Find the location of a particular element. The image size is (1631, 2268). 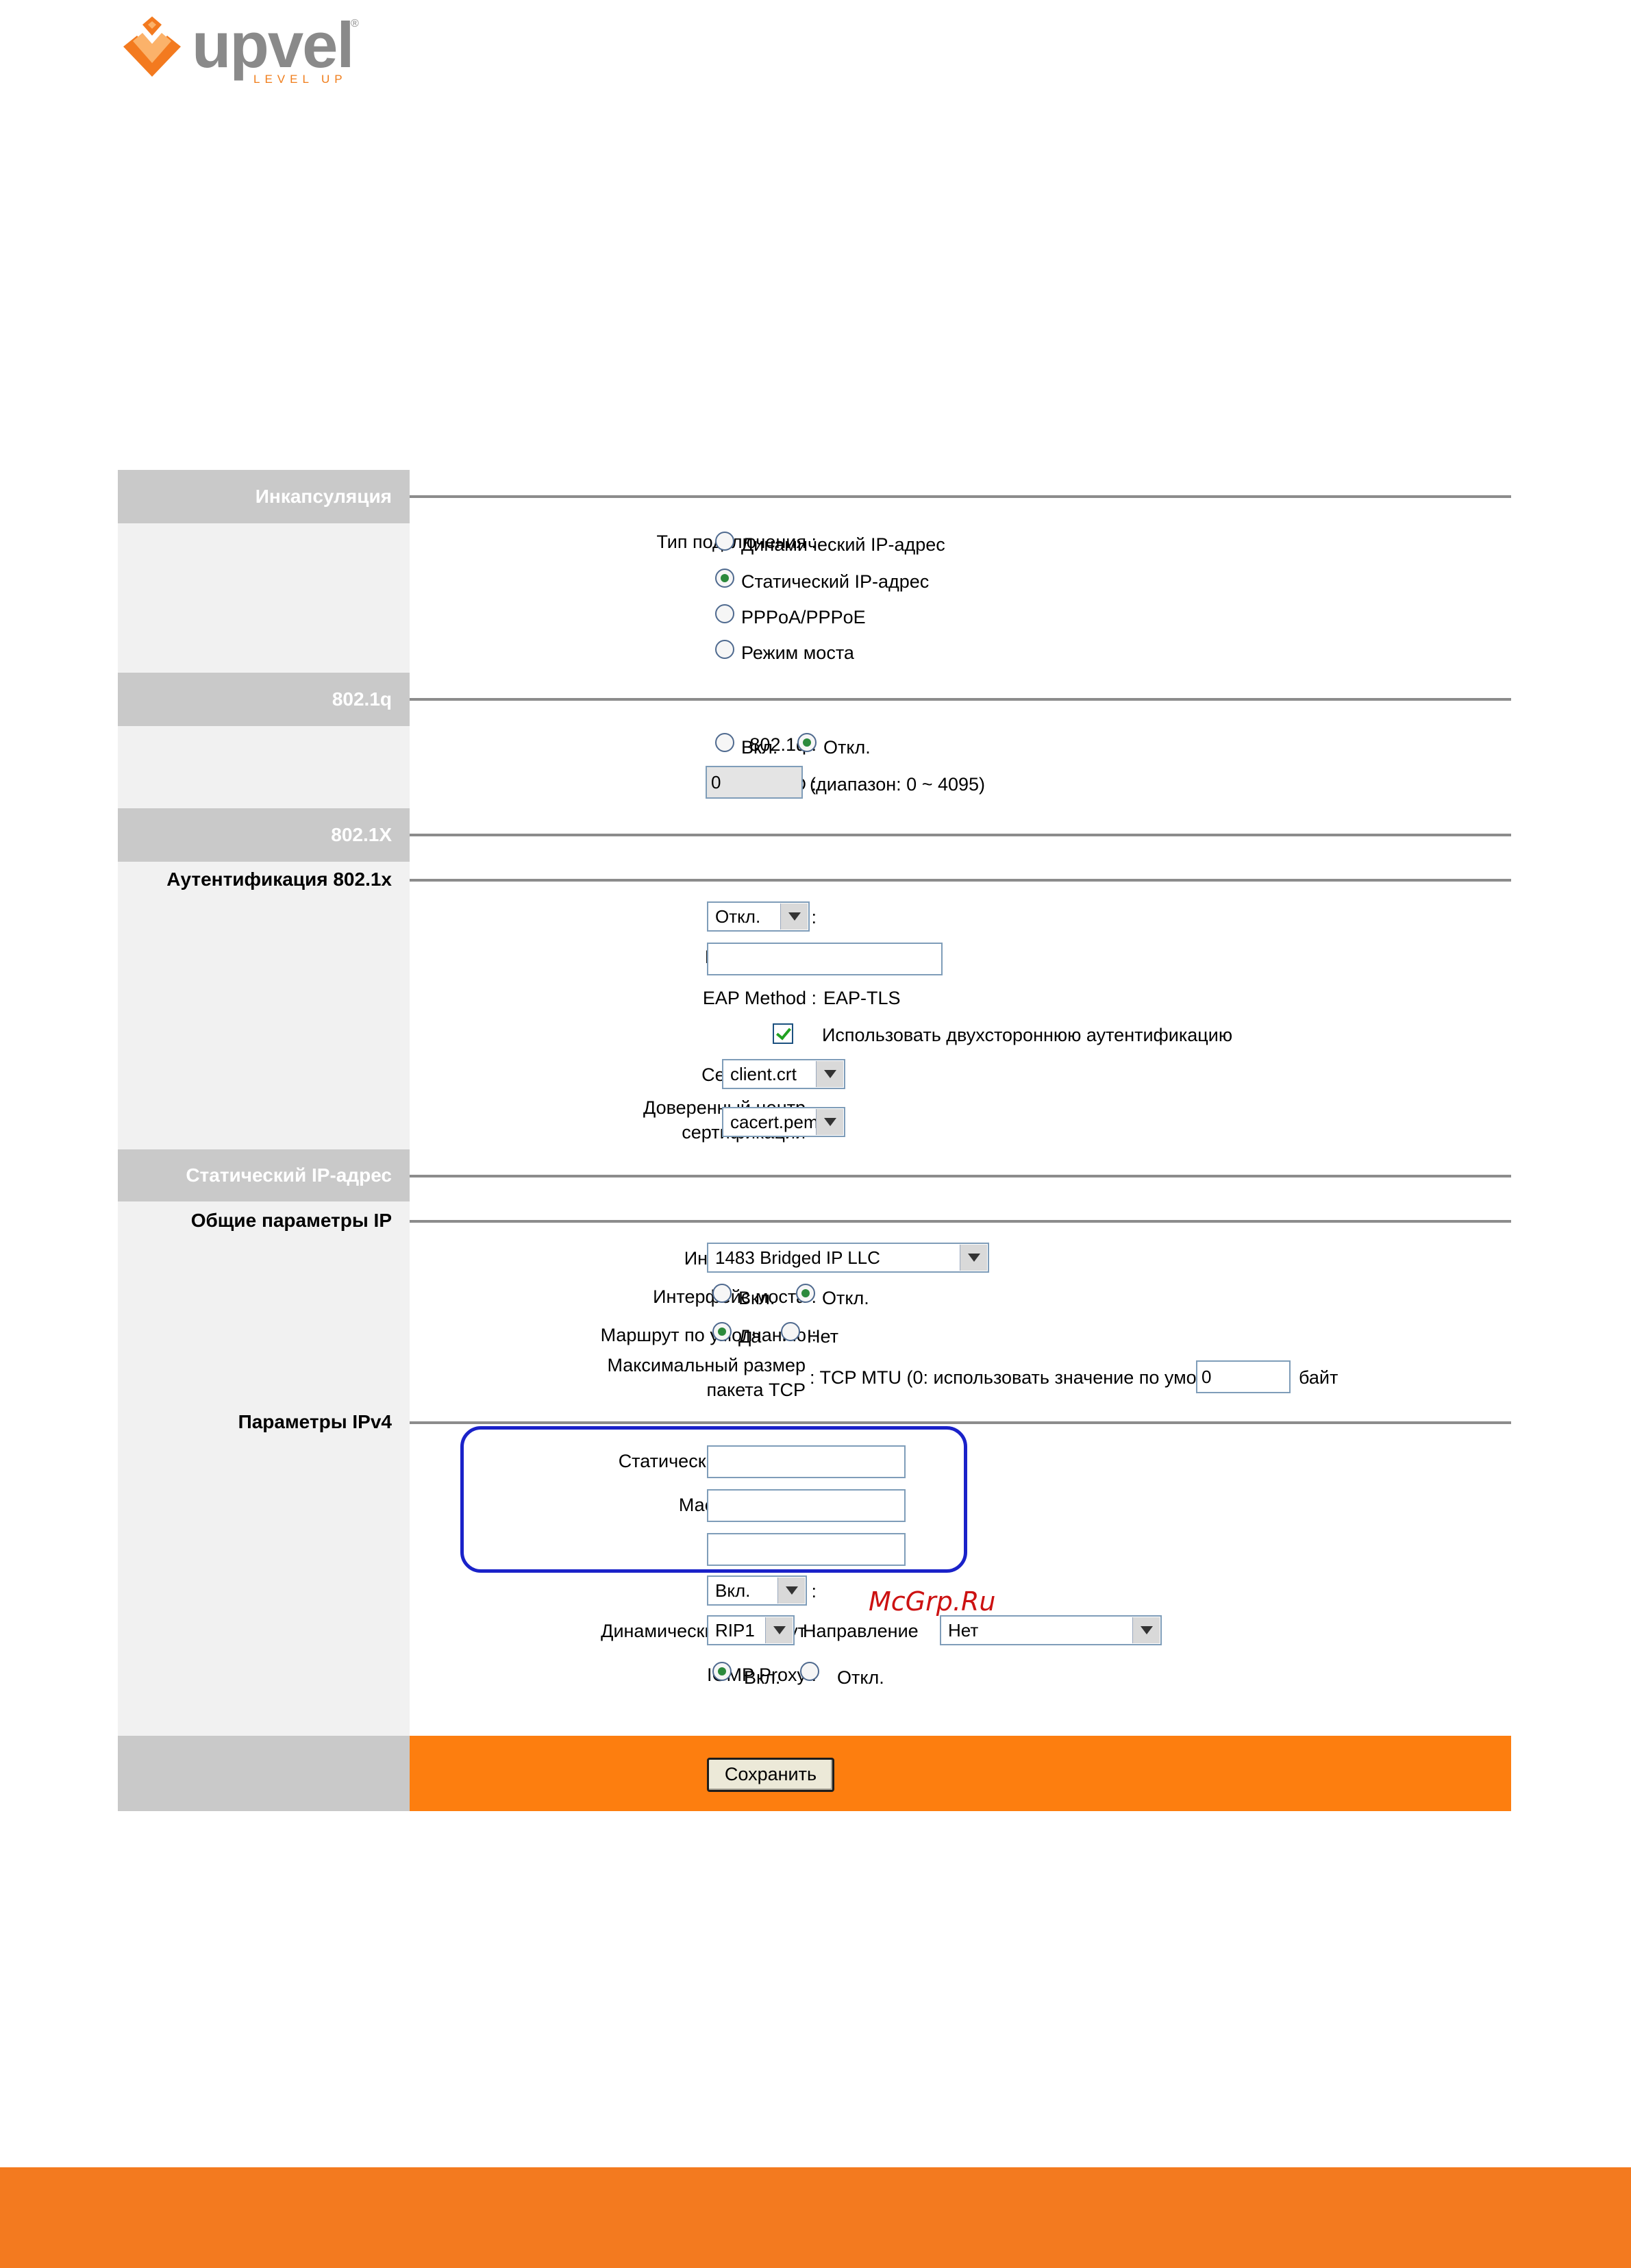

mtu-input: 0 is located at coordinates (1243, 1376).